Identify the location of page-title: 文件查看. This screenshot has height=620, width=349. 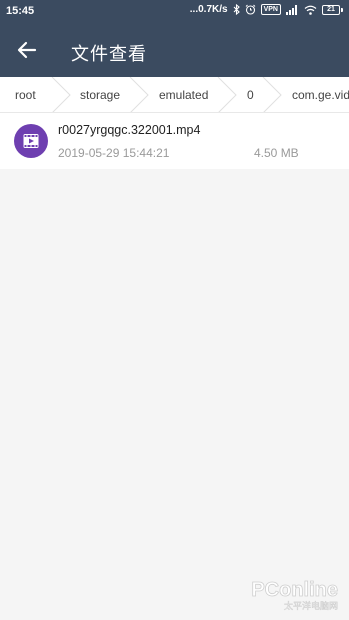
(109, 54).